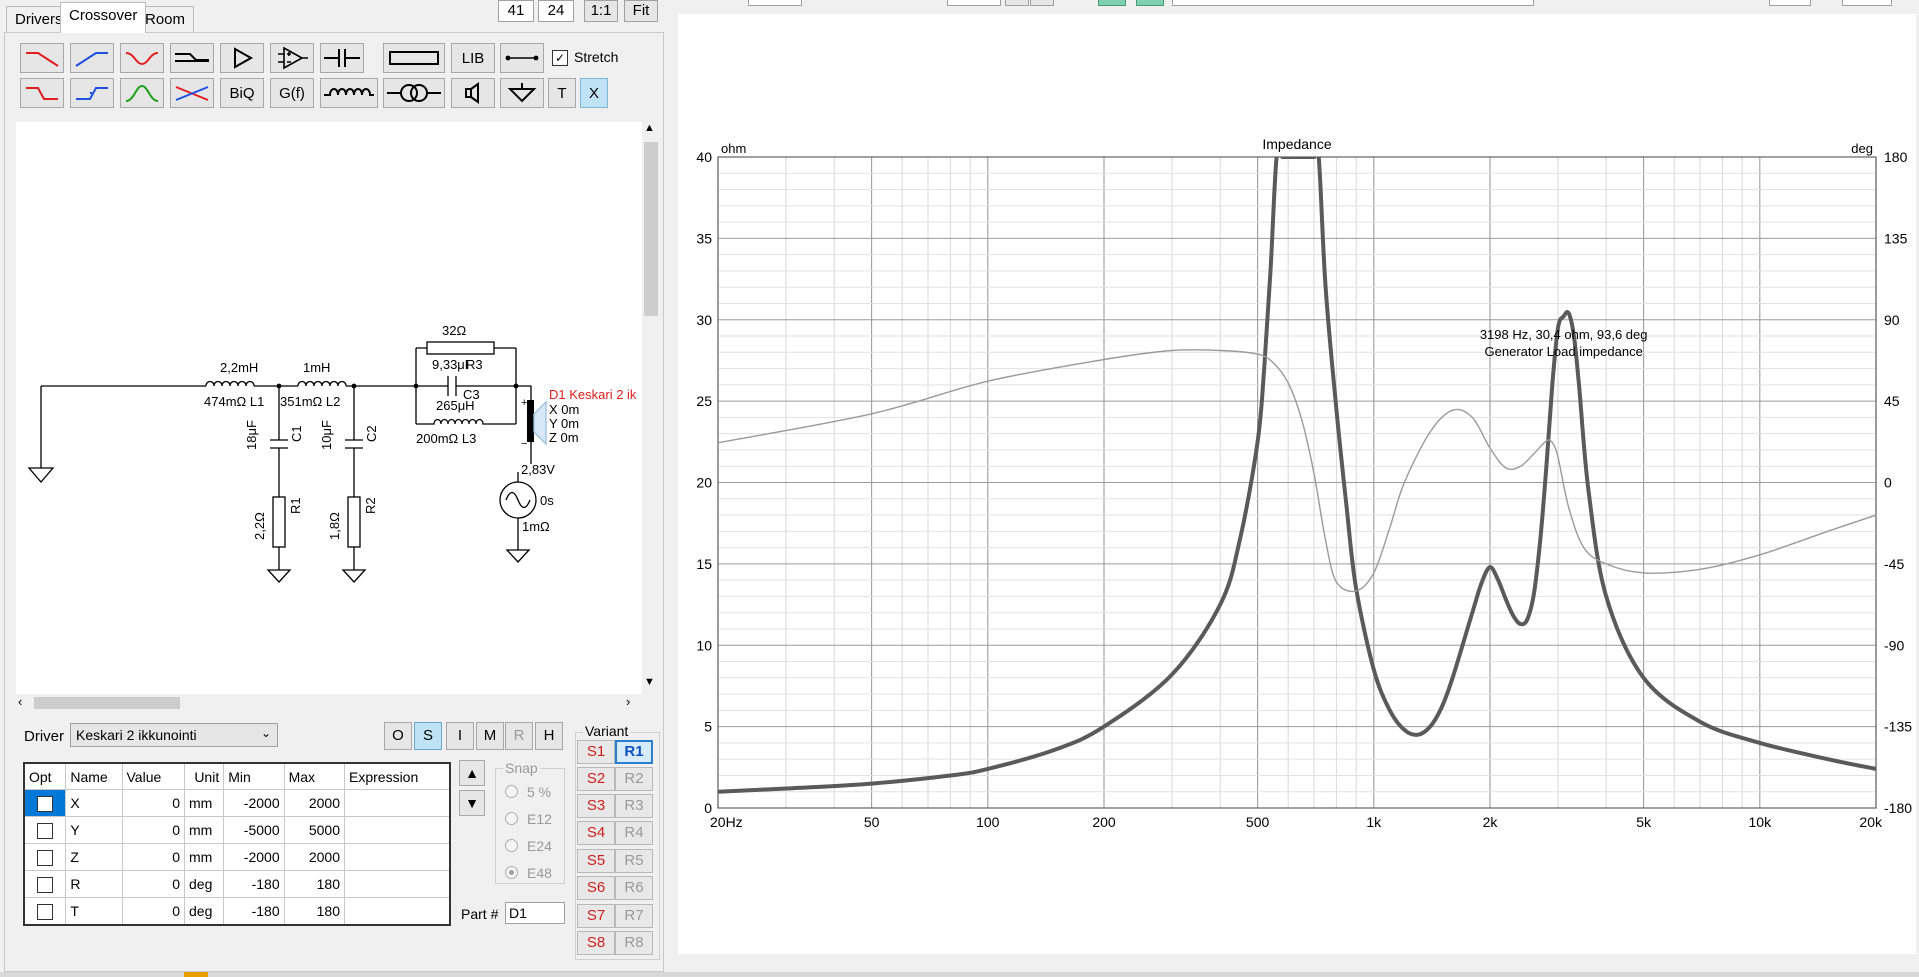 Image resolution: width=1919 pixels, height=977 pixels. I want to click on capacitor-icon, so click(342, 58).